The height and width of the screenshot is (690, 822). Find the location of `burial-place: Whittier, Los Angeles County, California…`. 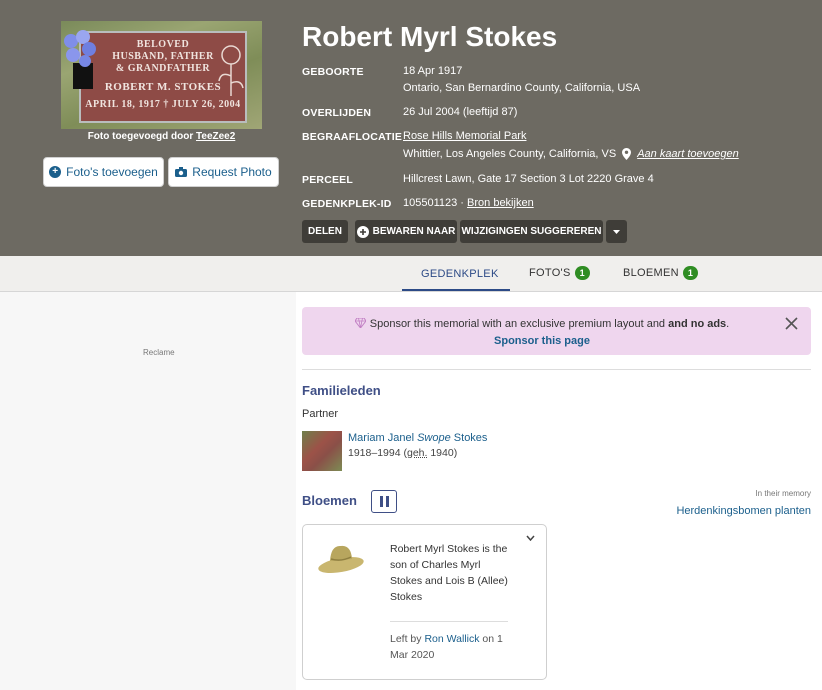

burial-place: Whittier, Los Angeles County, California… is located at coordinates (510, 154).